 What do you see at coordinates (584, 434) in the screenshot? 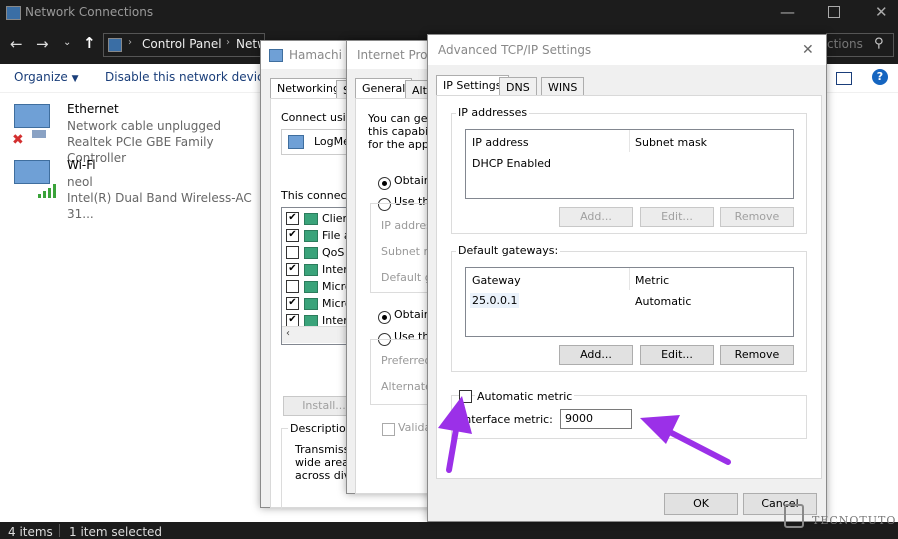
I see `annotation-arrows` at bounding box center [584, 434].